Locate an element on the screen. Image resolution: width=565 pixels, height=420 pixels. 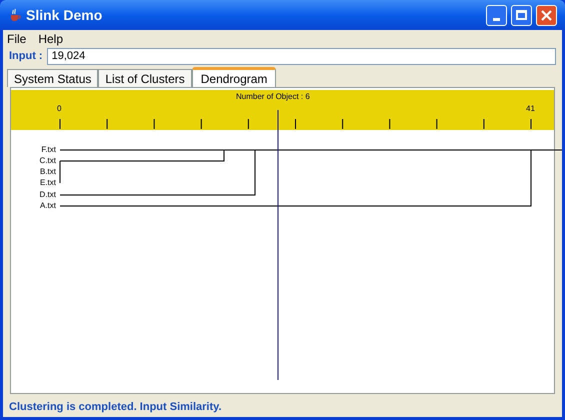
leaf-label: B.txt is located at coordinates (47, 171).